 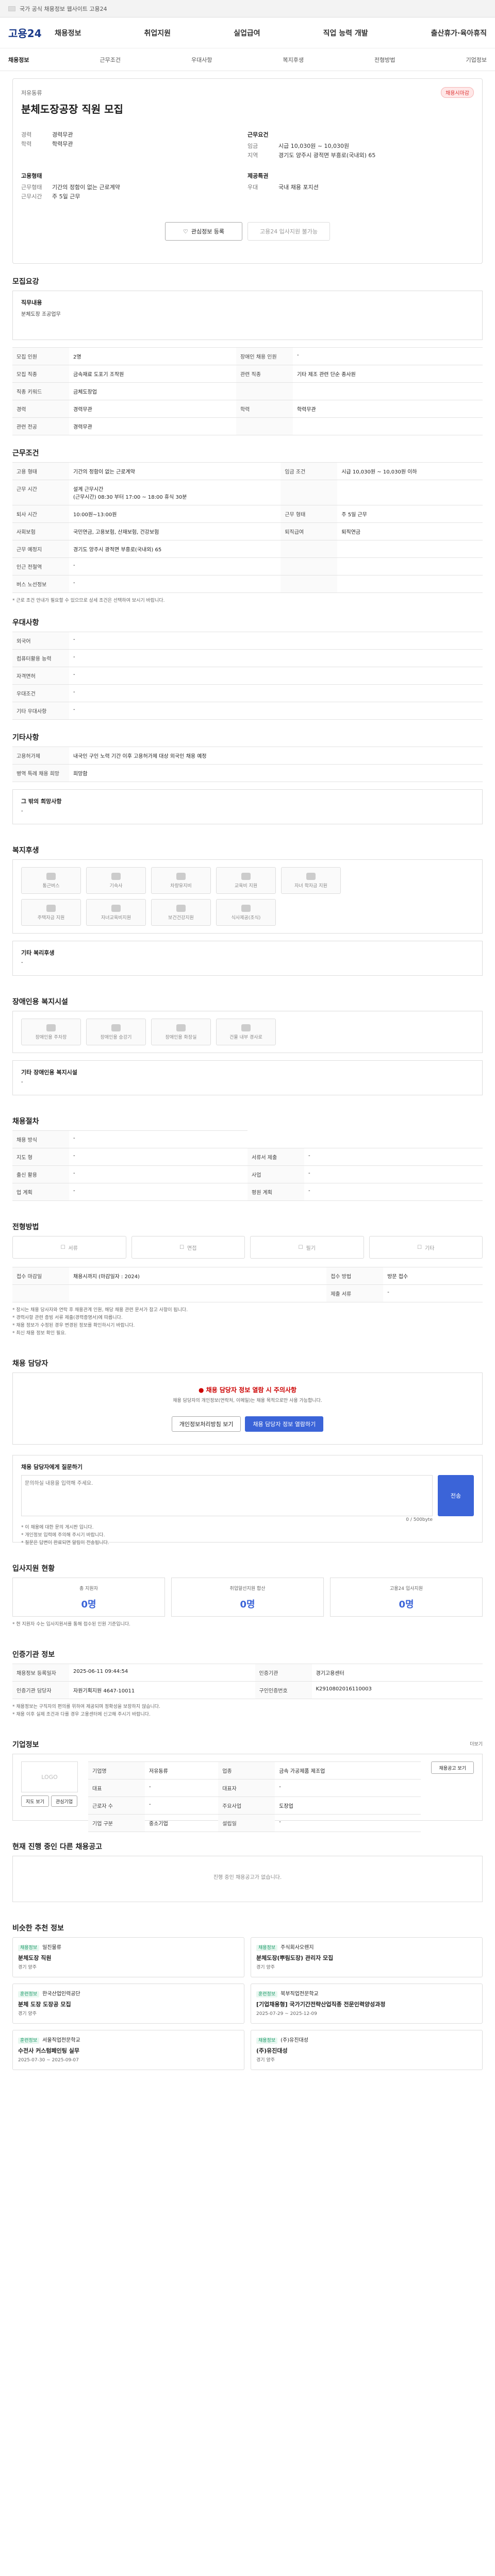 What do you see at coordinates (247, 33) in the screenshot?
I see `nav-item-benefit: 실업급여` at bounding box center [247, 33].